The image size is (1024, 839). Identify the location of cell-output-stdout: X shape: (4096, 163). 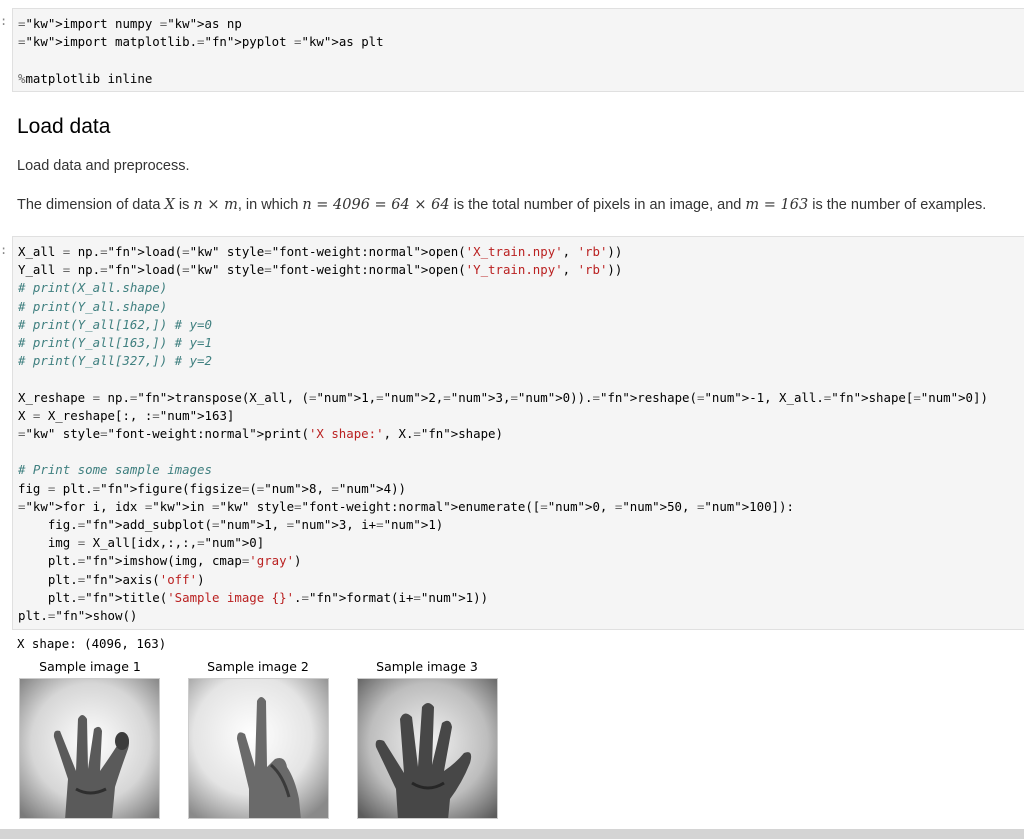
(92, 643).